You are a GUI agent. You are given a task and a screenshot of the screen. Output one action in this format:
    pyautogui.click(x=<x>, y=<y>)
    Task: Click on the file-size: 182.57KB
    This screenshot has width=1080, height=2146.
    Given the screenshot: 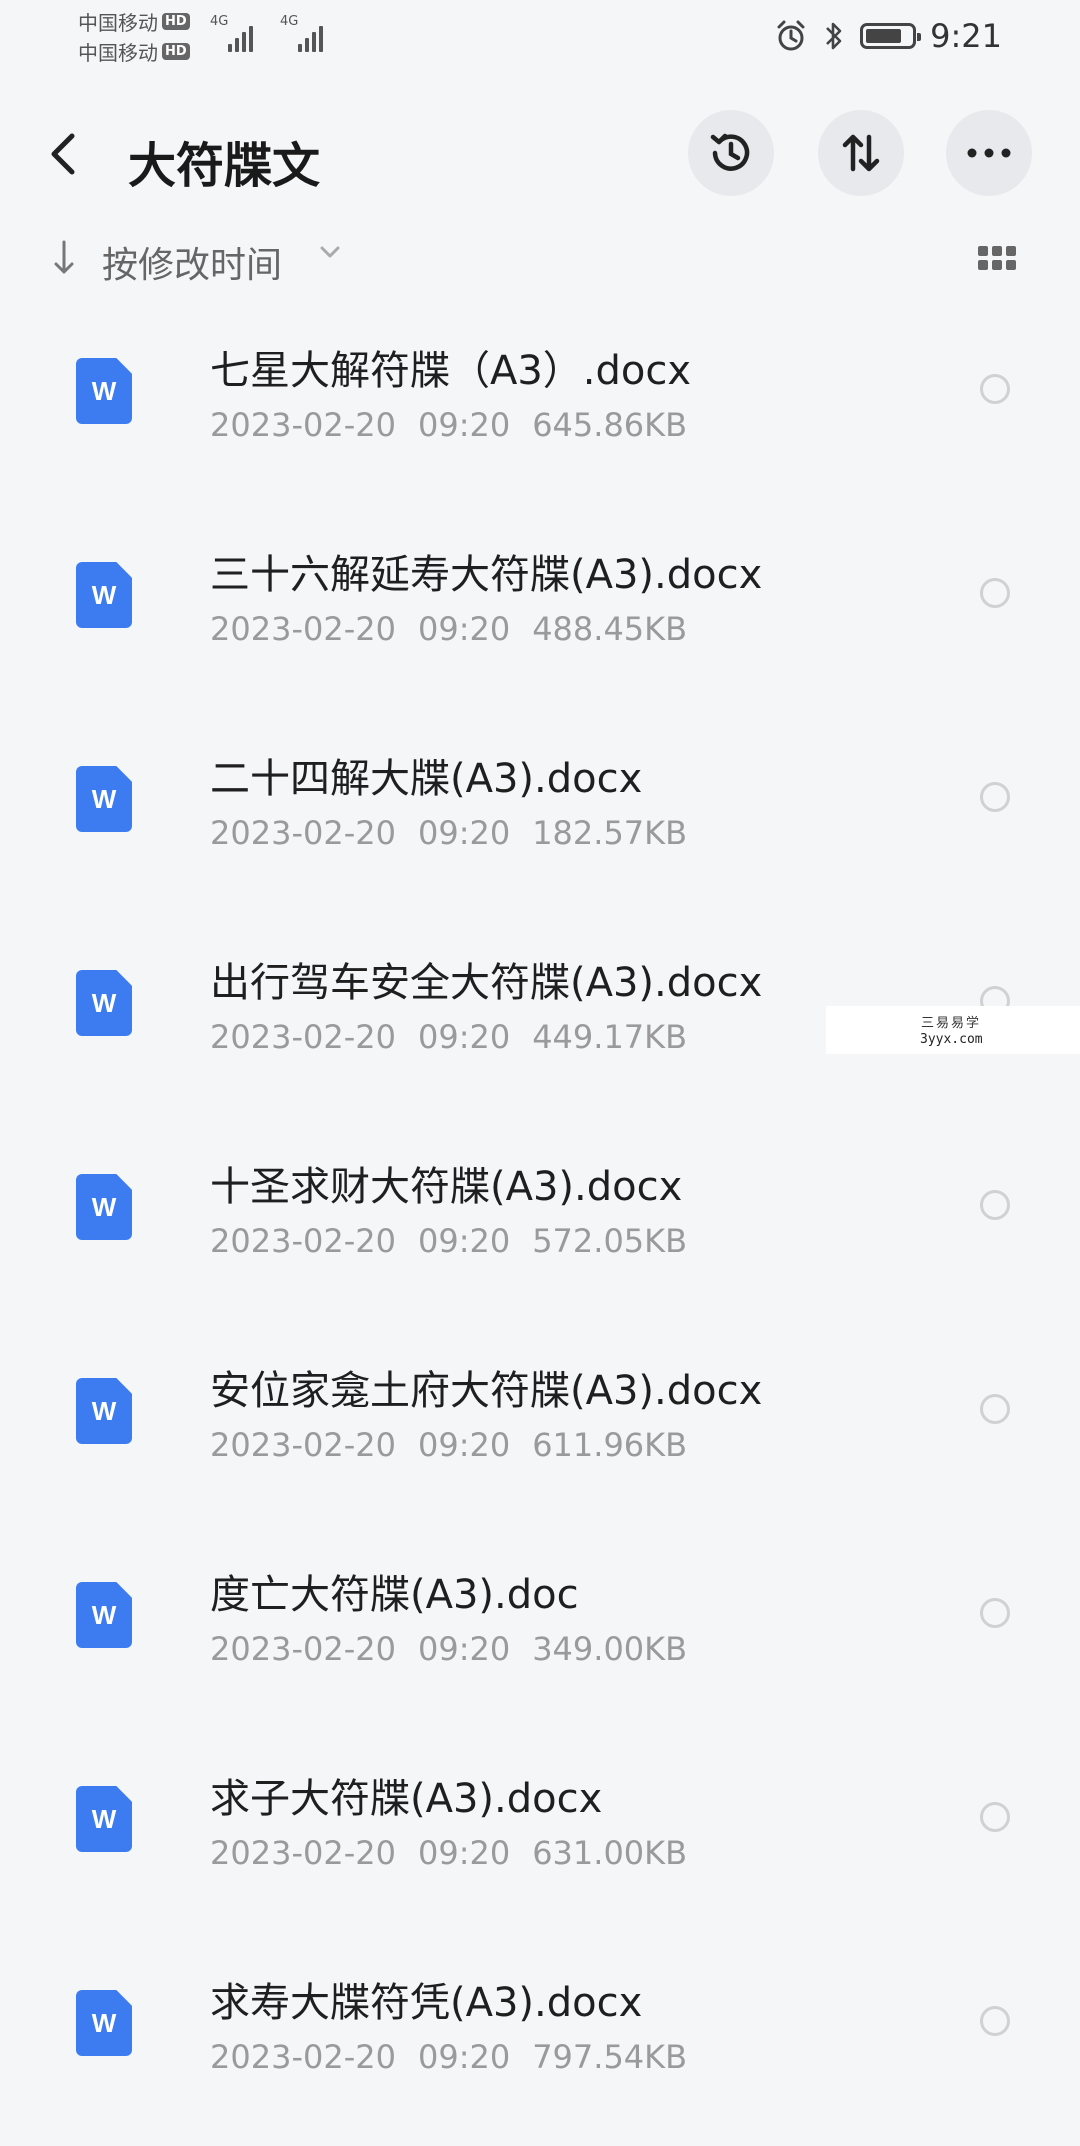 What is the action you would take?
    pyautogui.click(x=610, y=833)
    